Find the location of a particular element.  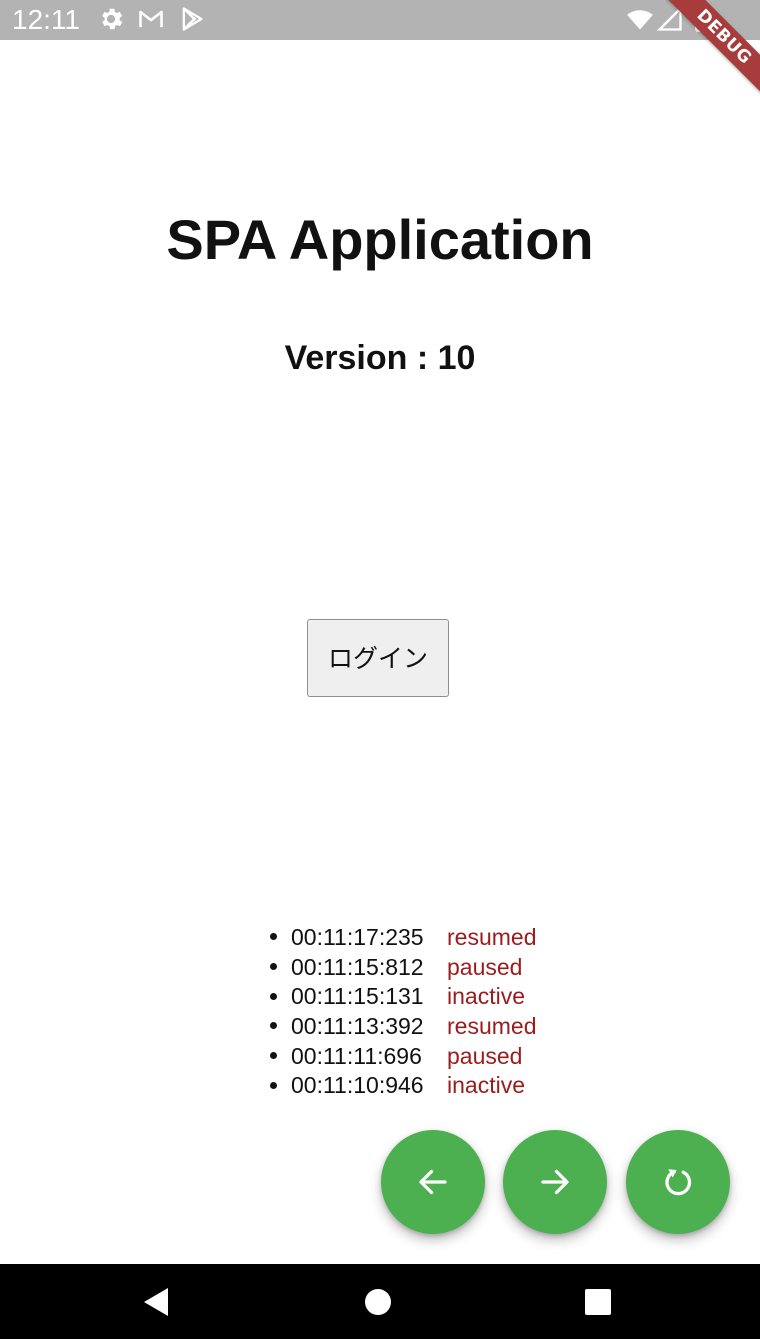

arrow-back-icon is located at coordinates (433, 1182).